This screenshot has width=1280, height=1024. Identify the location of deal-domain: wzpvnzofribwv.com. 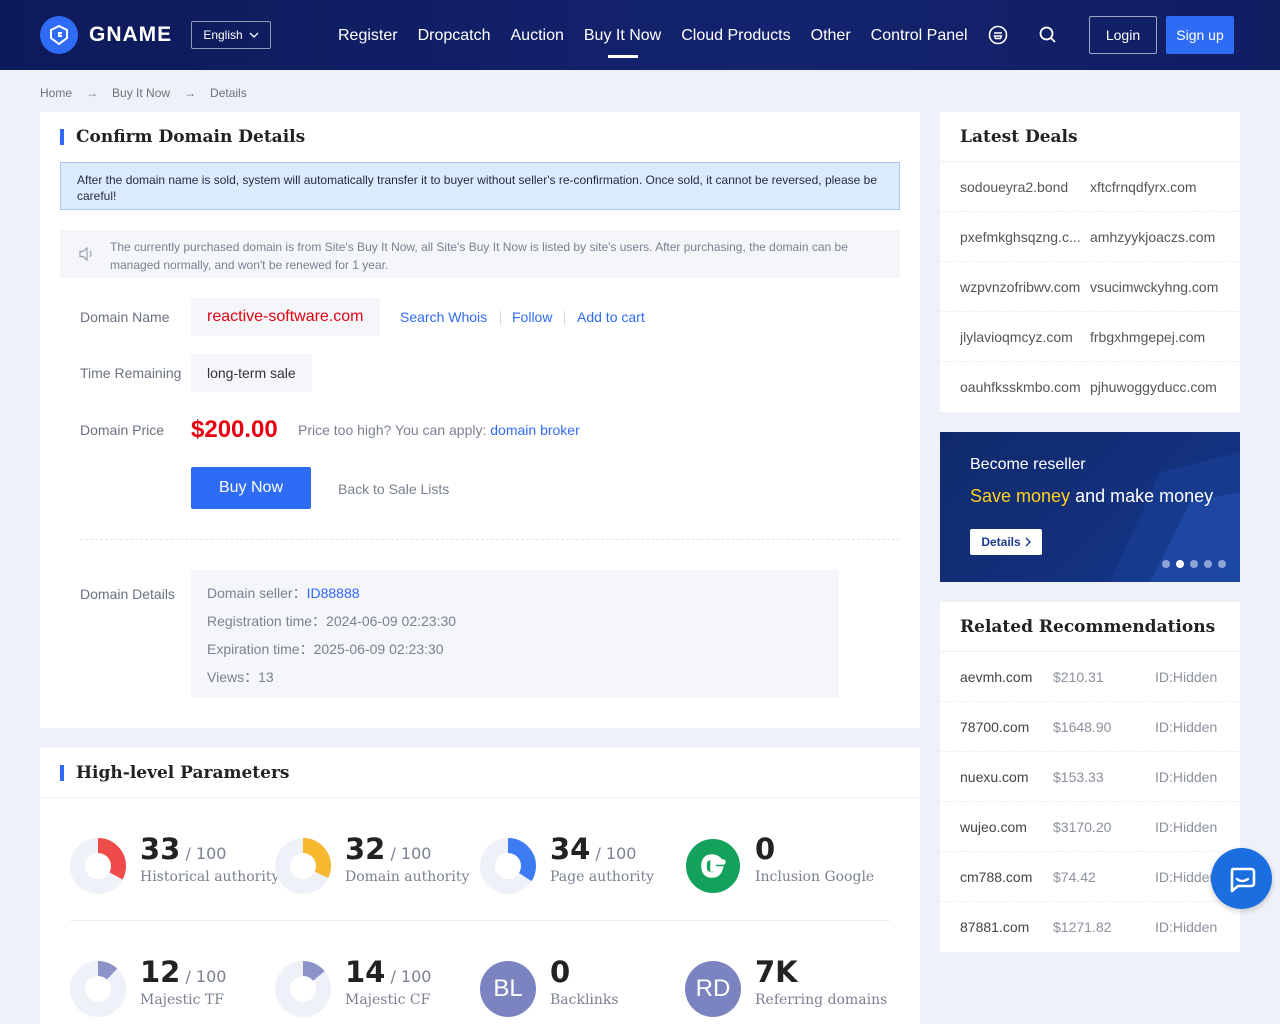
(1022, 287).